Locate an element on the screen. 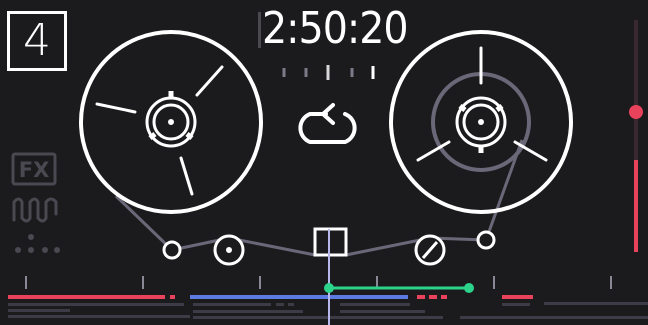  level-meter is located at coordinates (636, 136).